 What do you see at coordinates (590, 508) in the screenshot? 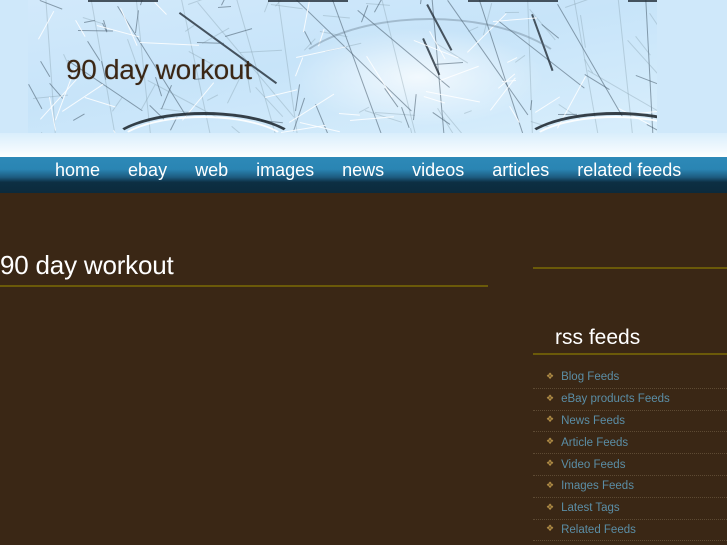
I see `feed-link-latest-tags: Latest Tags` at bounding box center [590, 508].